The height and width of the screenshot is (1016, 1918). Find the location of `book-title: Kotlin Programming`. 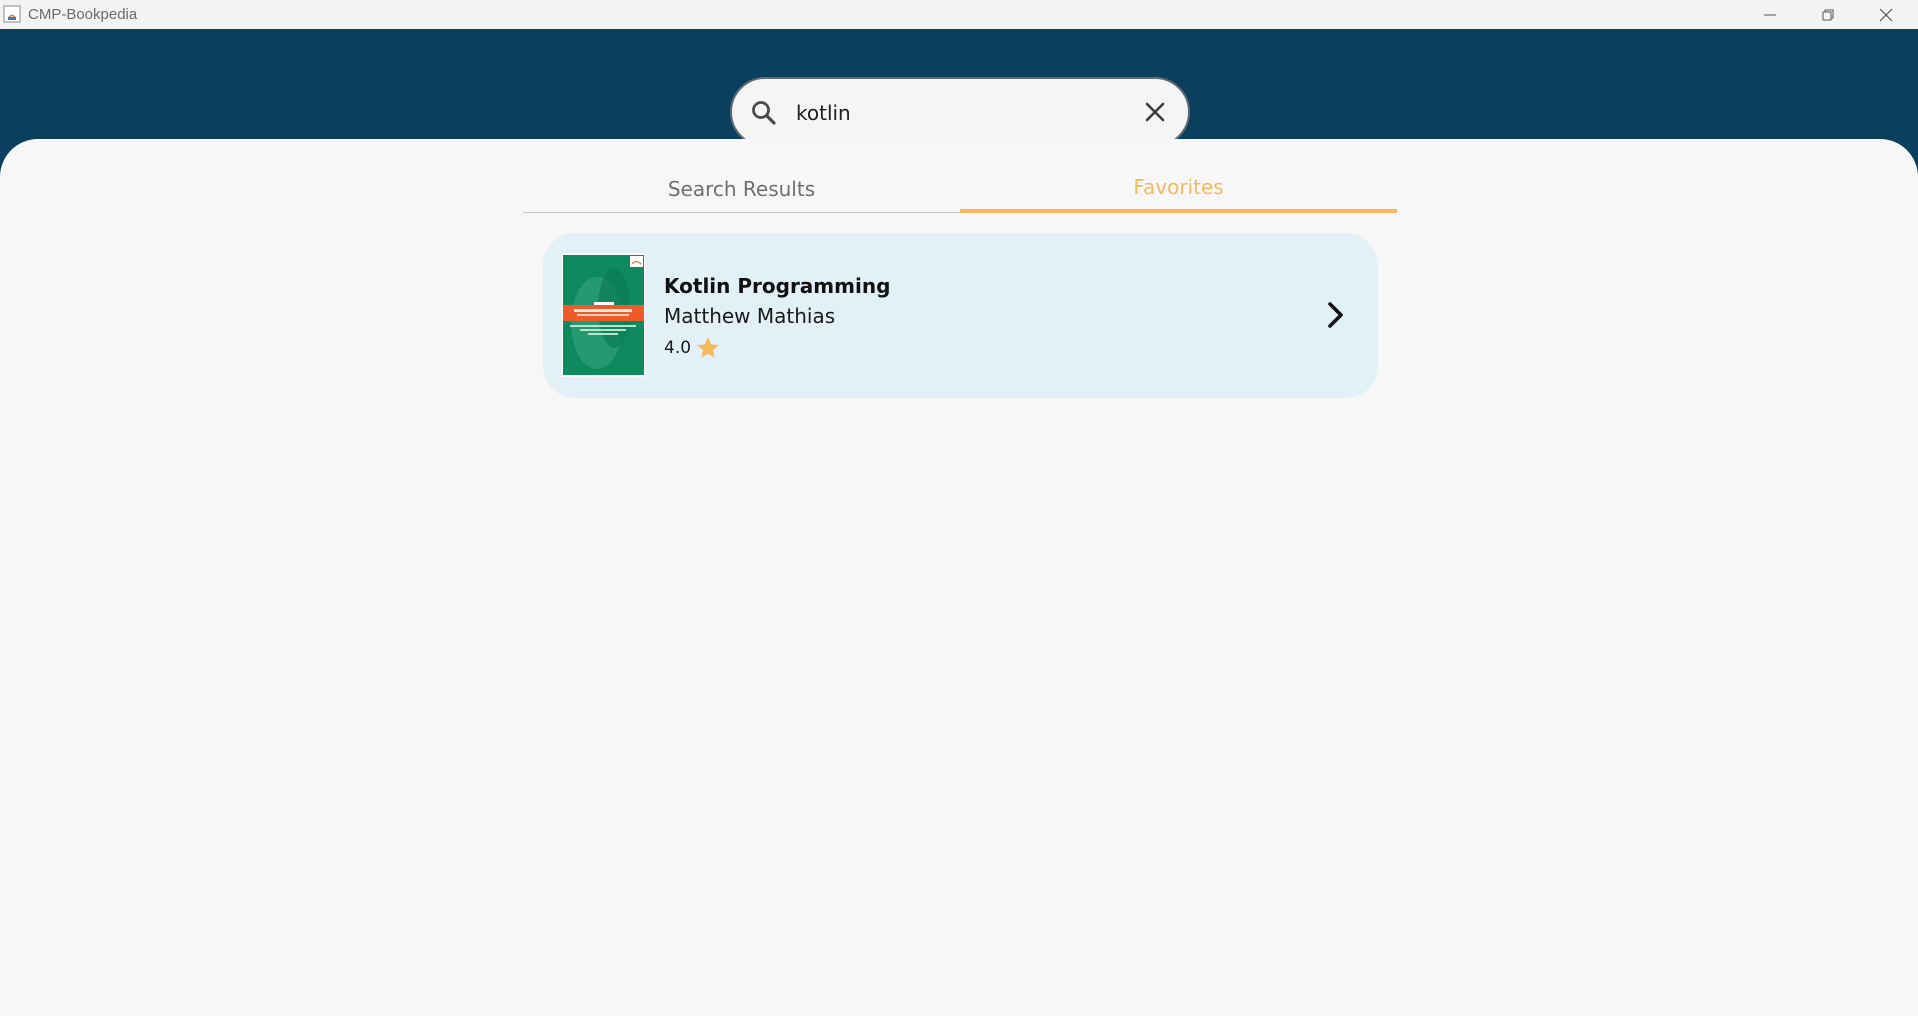

book-title: Kotlin Programming is located at coordinates (777, 286).